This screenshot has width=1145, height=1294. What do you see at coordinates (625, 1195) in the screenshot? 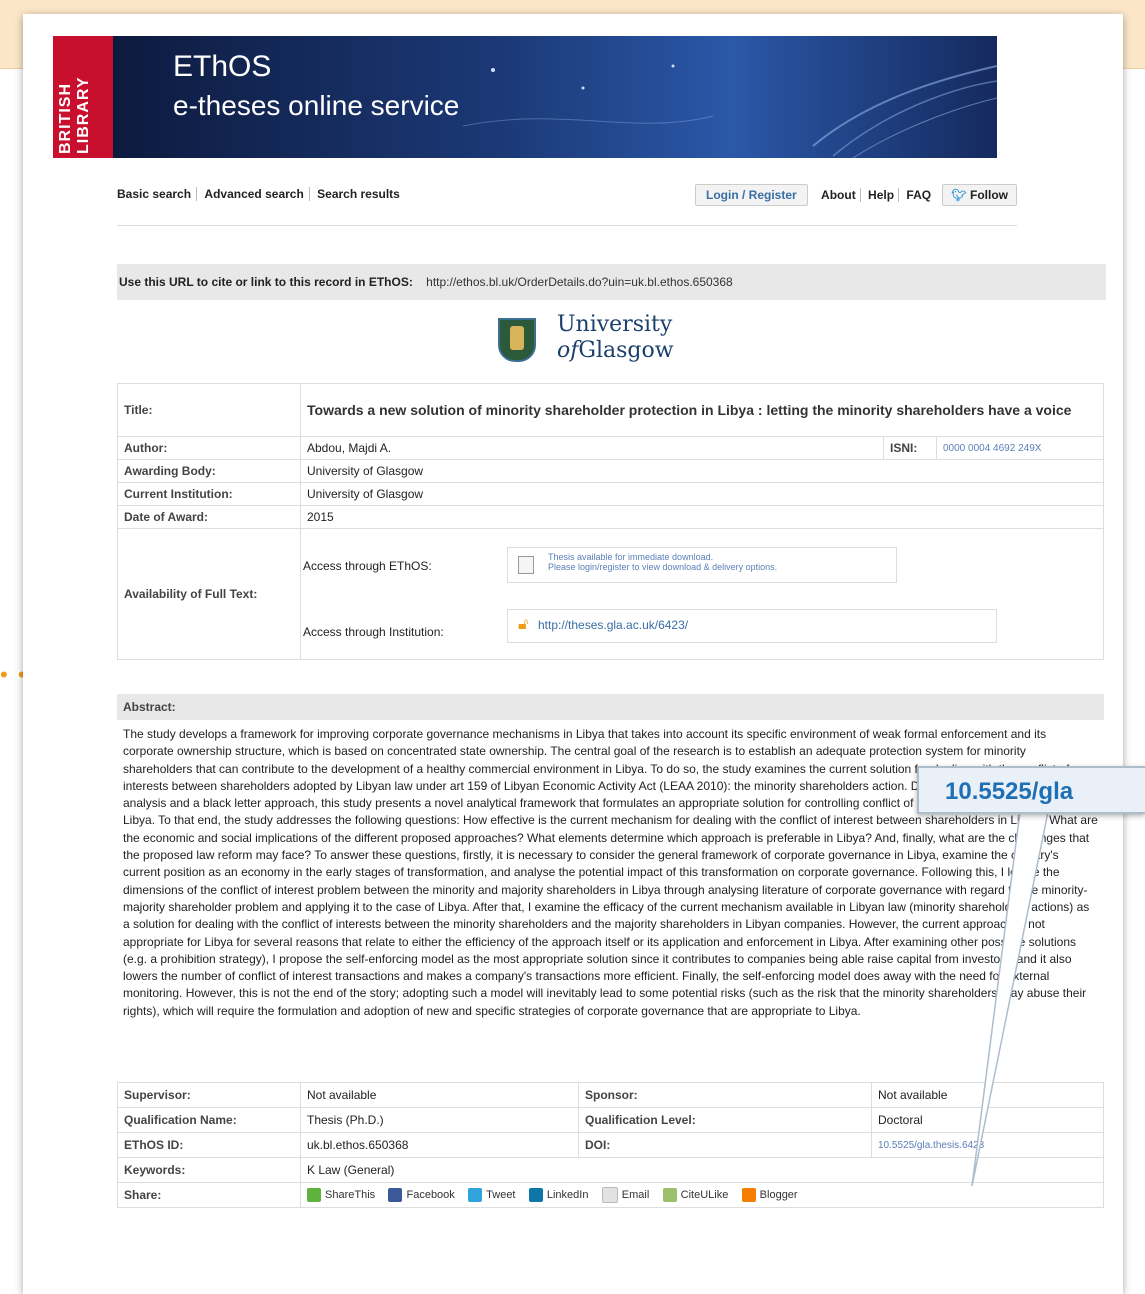
I see `email-button: Email` at bounding box center [625, 1195].